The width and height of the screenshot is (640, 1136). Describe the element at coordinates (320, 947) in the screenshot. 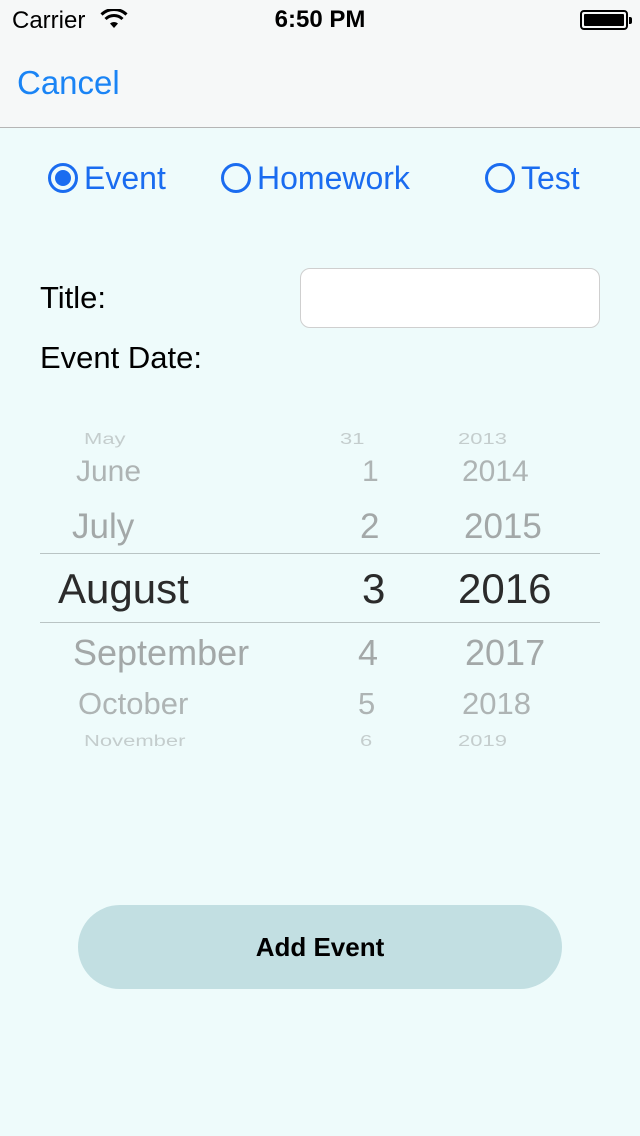

I see `add-event-button: Add Event` at that location.